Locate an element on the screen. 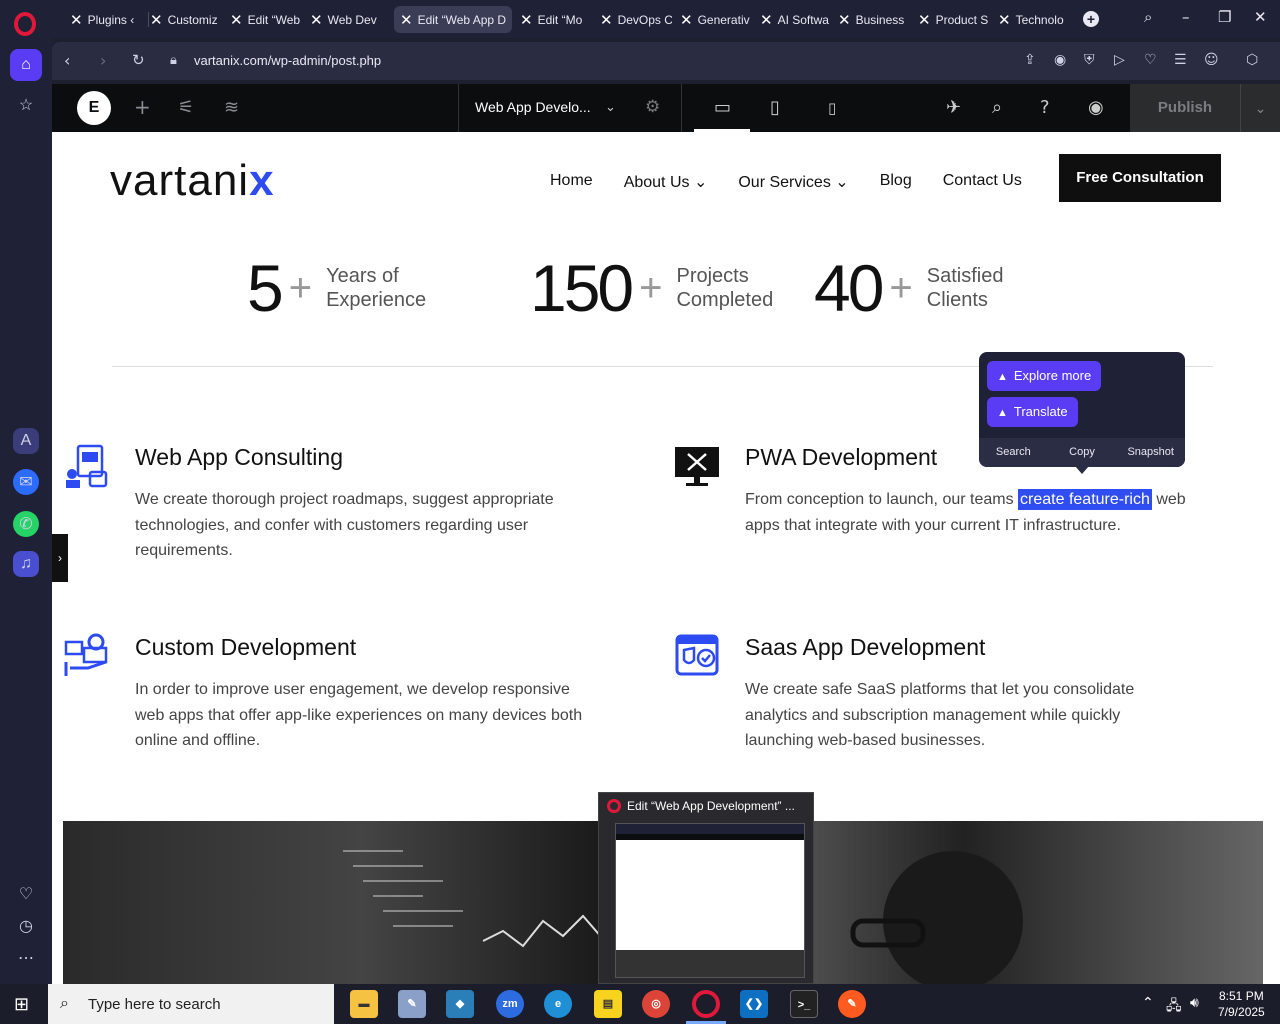 The width and height of the screenshot is (1280, 1024). star-icon: ☆ is located at coordinates (26, 105).